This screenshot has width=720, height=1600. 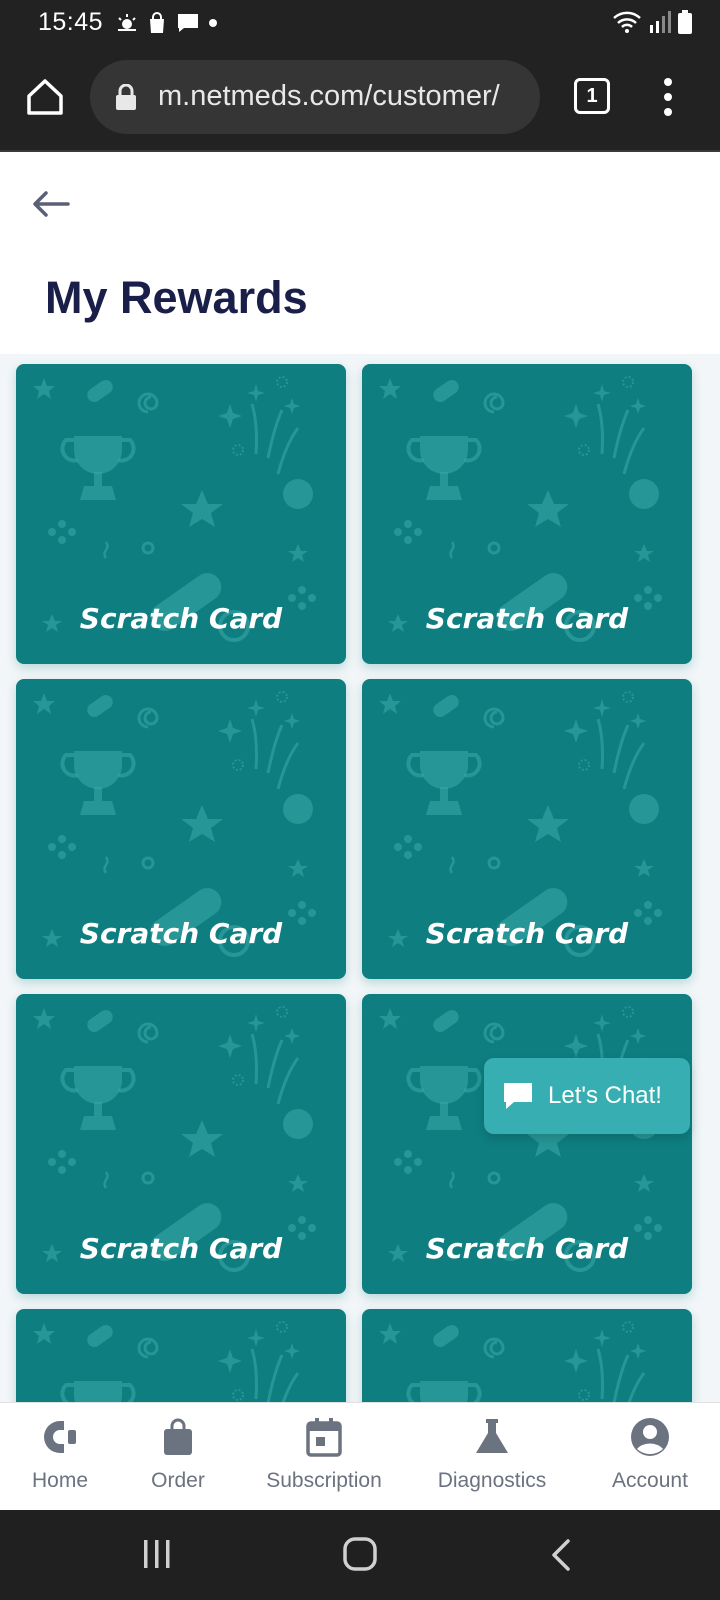 What do you see at coordinates (518, 1096) in the screenshot?
I see `chat-bubble-icon` at bounding box center [518, 1096].